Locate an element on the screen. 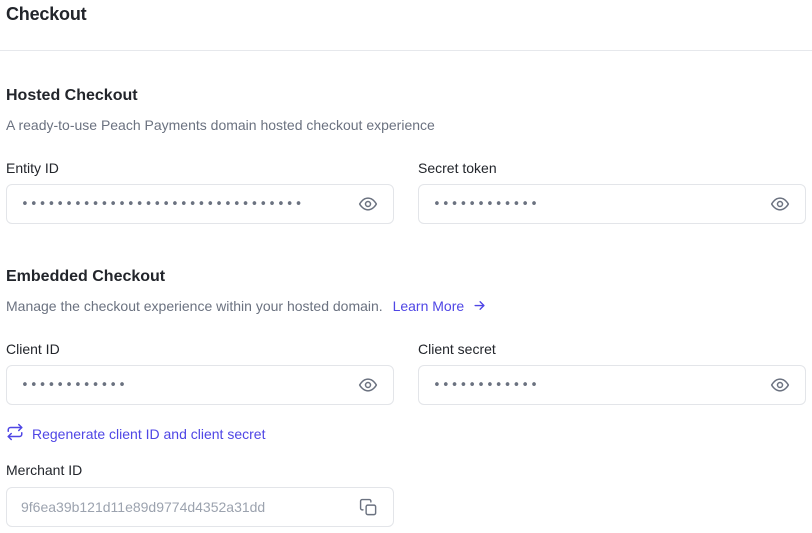  secret-token-value: •••••••••••• is located at coordinates (486, 204).